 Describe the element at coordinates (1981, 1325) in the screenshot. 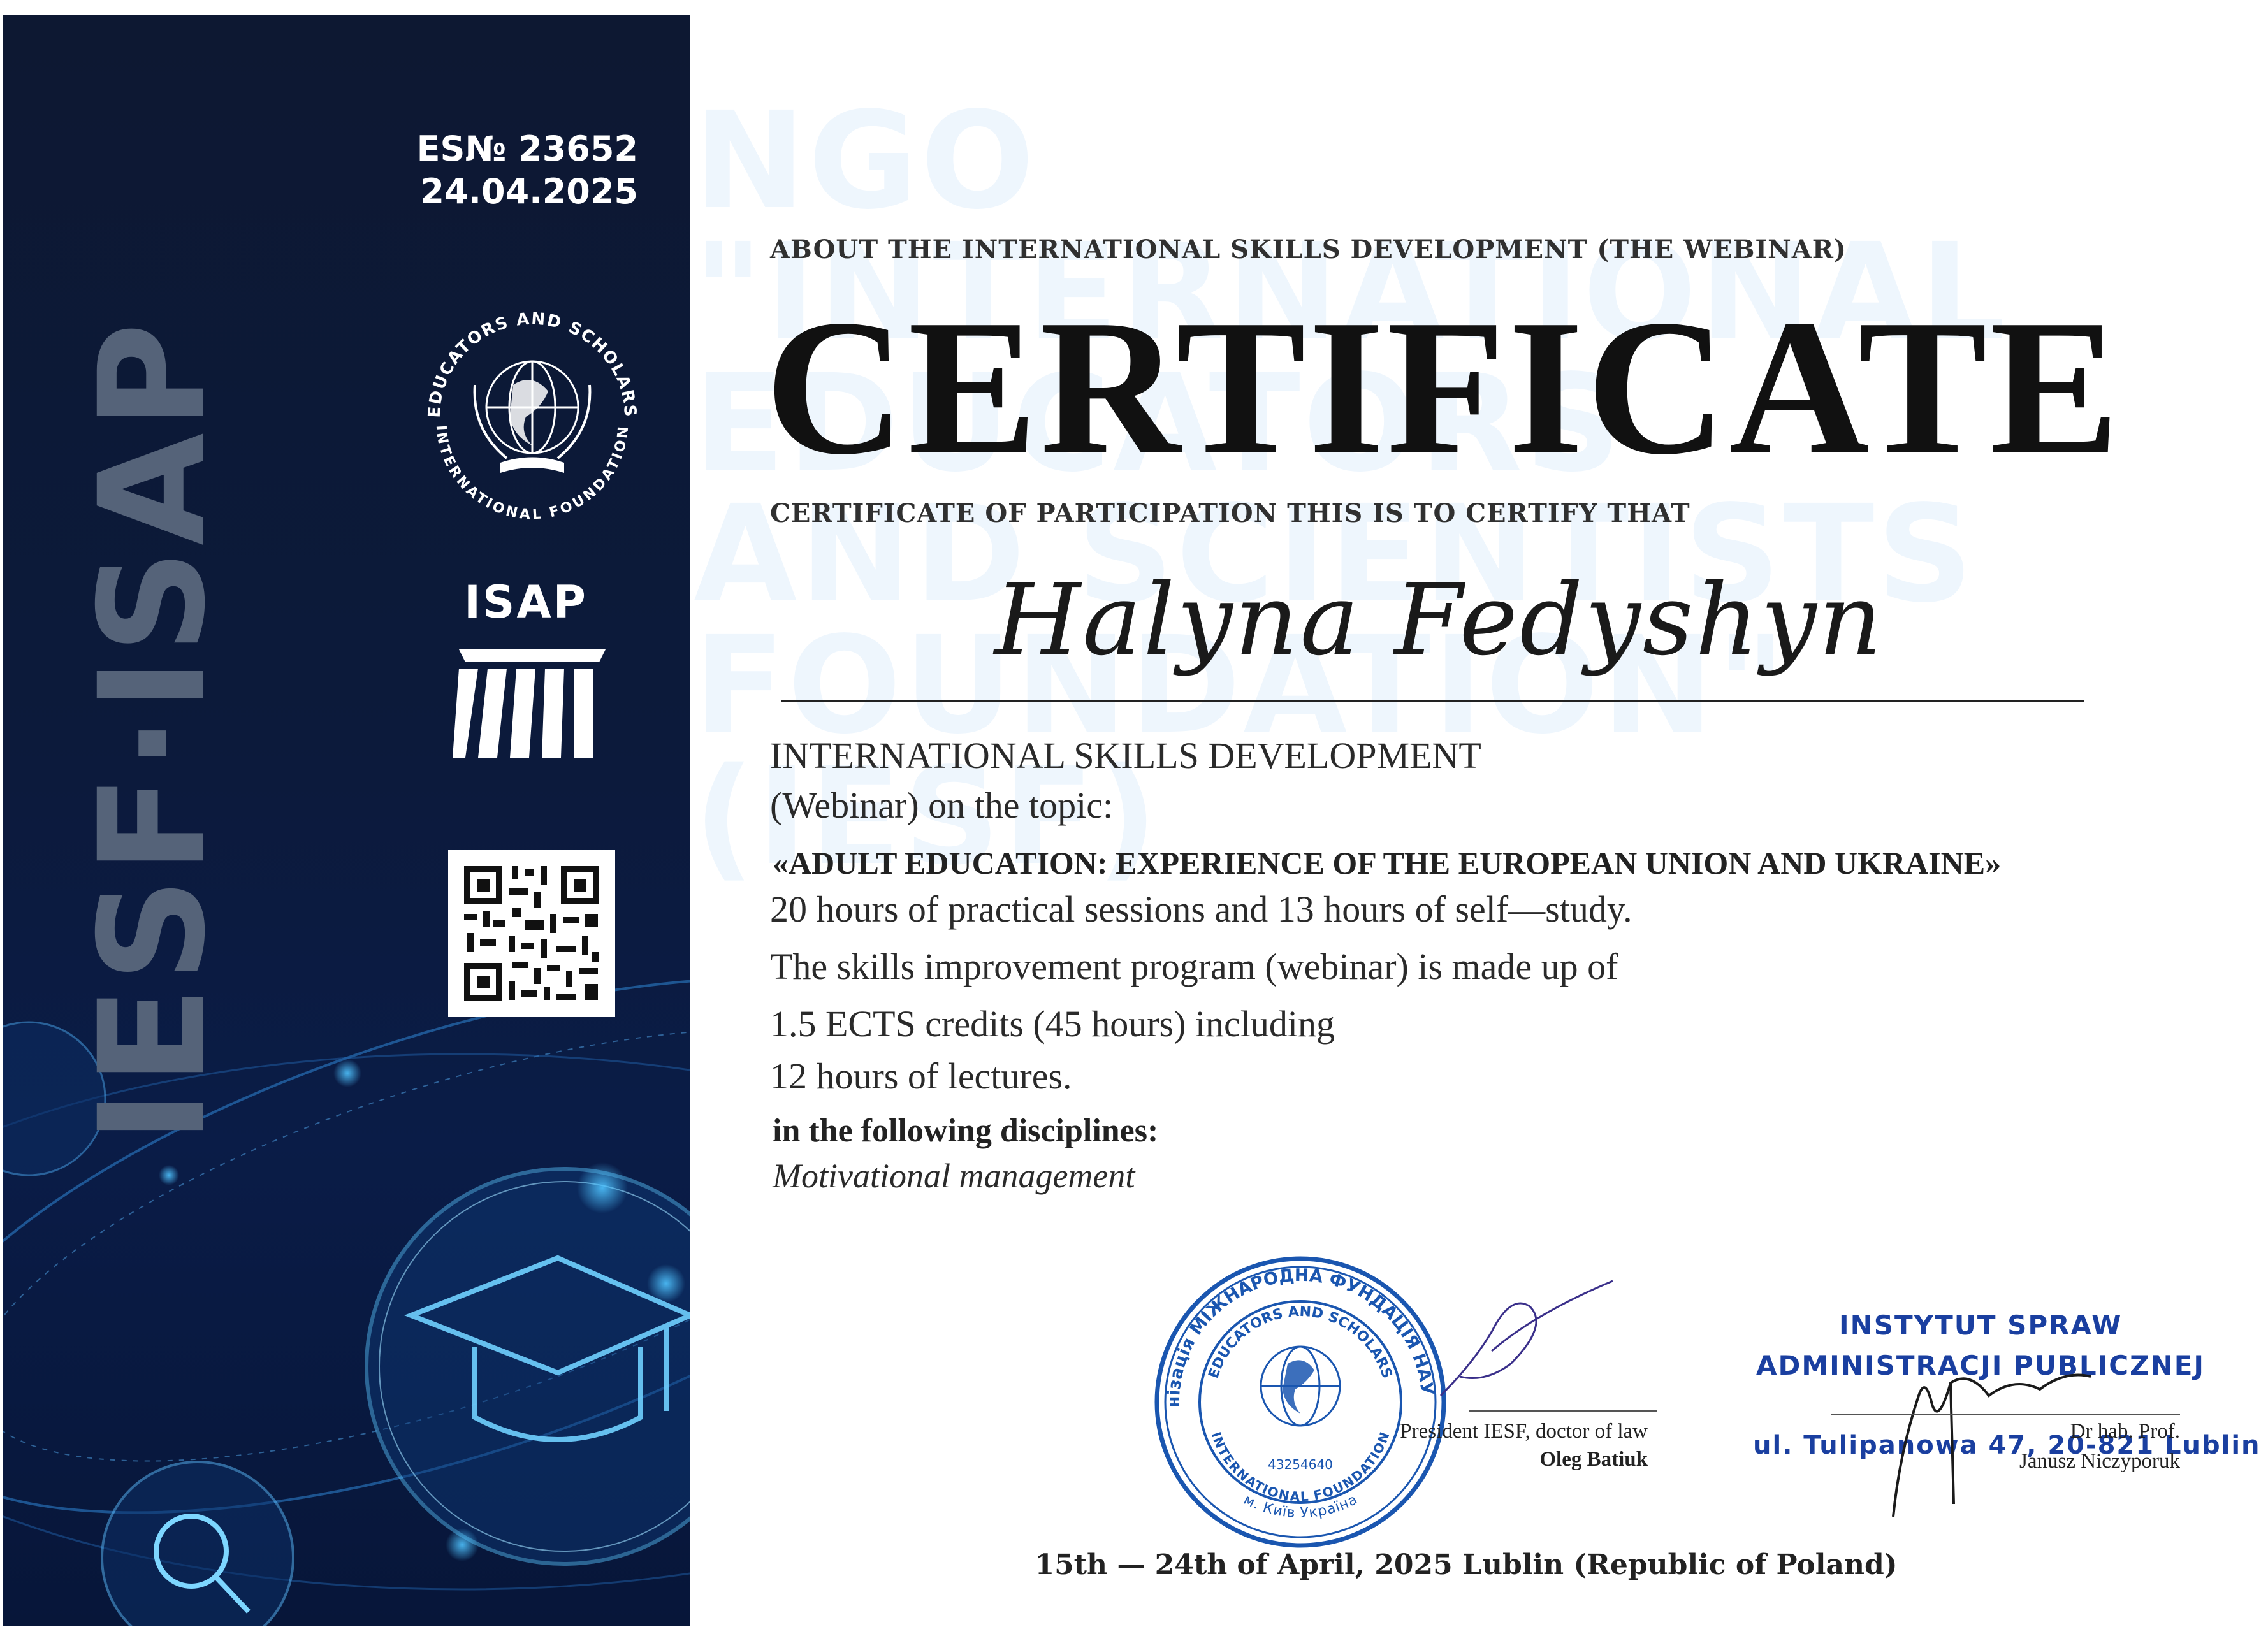

I see `institute-stamp-line1: INSTYTUT SPRAW` at that location.